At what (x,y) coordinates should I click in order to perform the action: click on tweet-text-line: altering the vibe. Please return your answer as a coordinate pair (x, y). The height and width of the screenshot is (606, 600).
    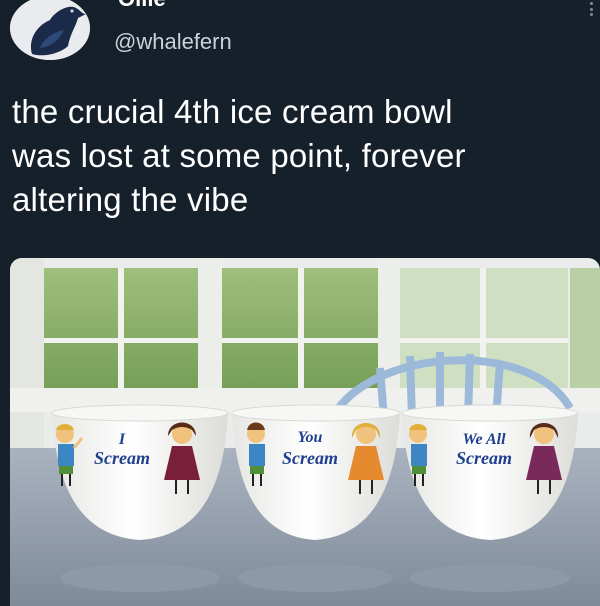
    Looking at the image, I should click on (130, 199).